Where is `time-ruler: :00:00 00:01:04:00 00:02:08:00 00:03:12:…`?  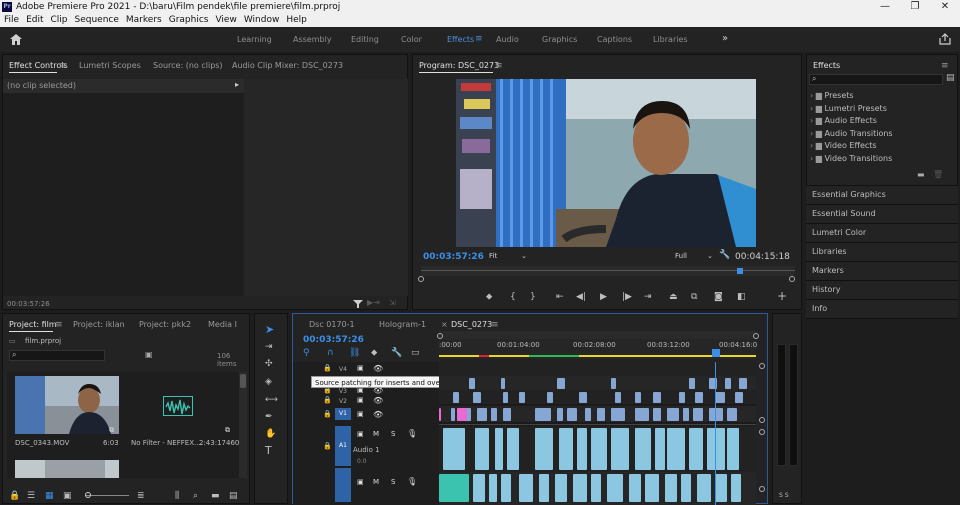
time-ruler: :00:00 00:01:04:00 00:02:08:00 00:03:12:… is located at coordinates (598, 349).